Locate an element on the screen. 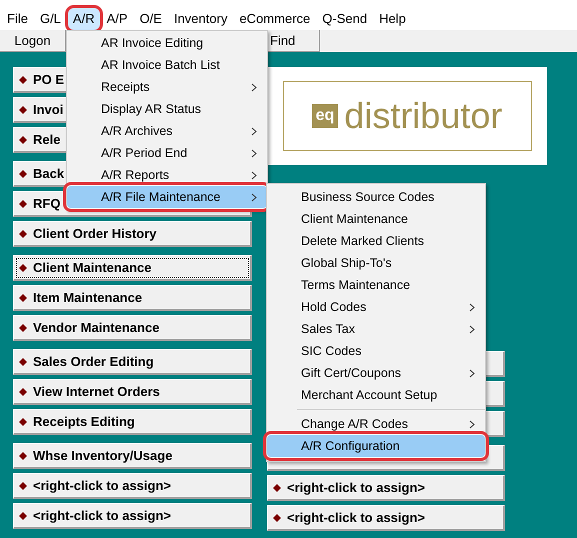 The width and height of the screenshot is (577, 538). logo-mark: eq is located at coordinates (325, 116).